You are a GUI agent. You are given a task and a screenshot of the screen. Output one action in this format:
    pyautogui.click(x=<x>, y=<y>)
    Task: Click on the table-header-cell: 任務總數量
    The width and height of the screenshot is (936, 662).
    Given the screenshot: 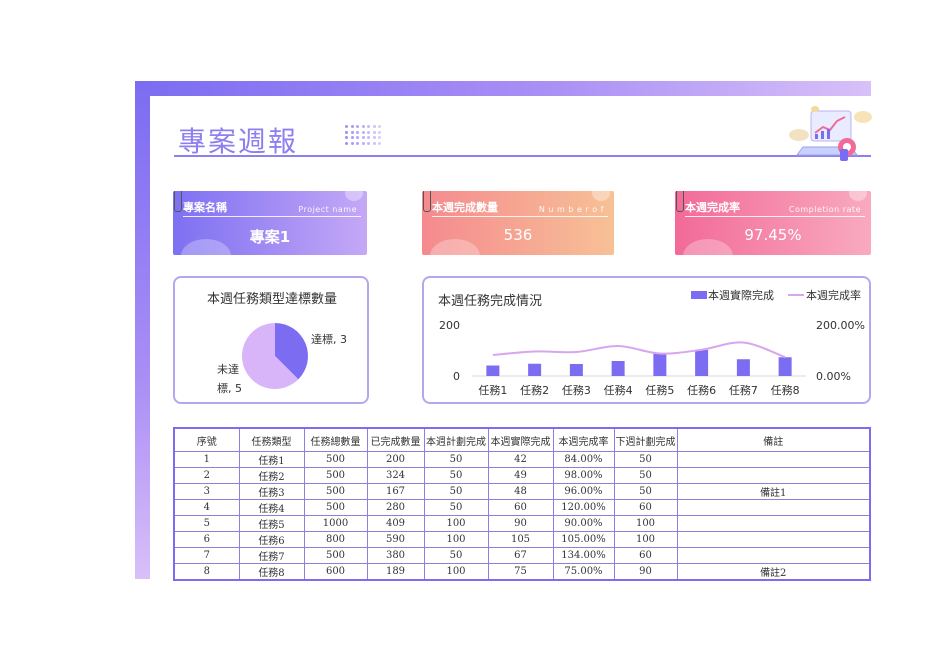 What is the action you would take?
    pyautogui.click(x=335, y=439)
    